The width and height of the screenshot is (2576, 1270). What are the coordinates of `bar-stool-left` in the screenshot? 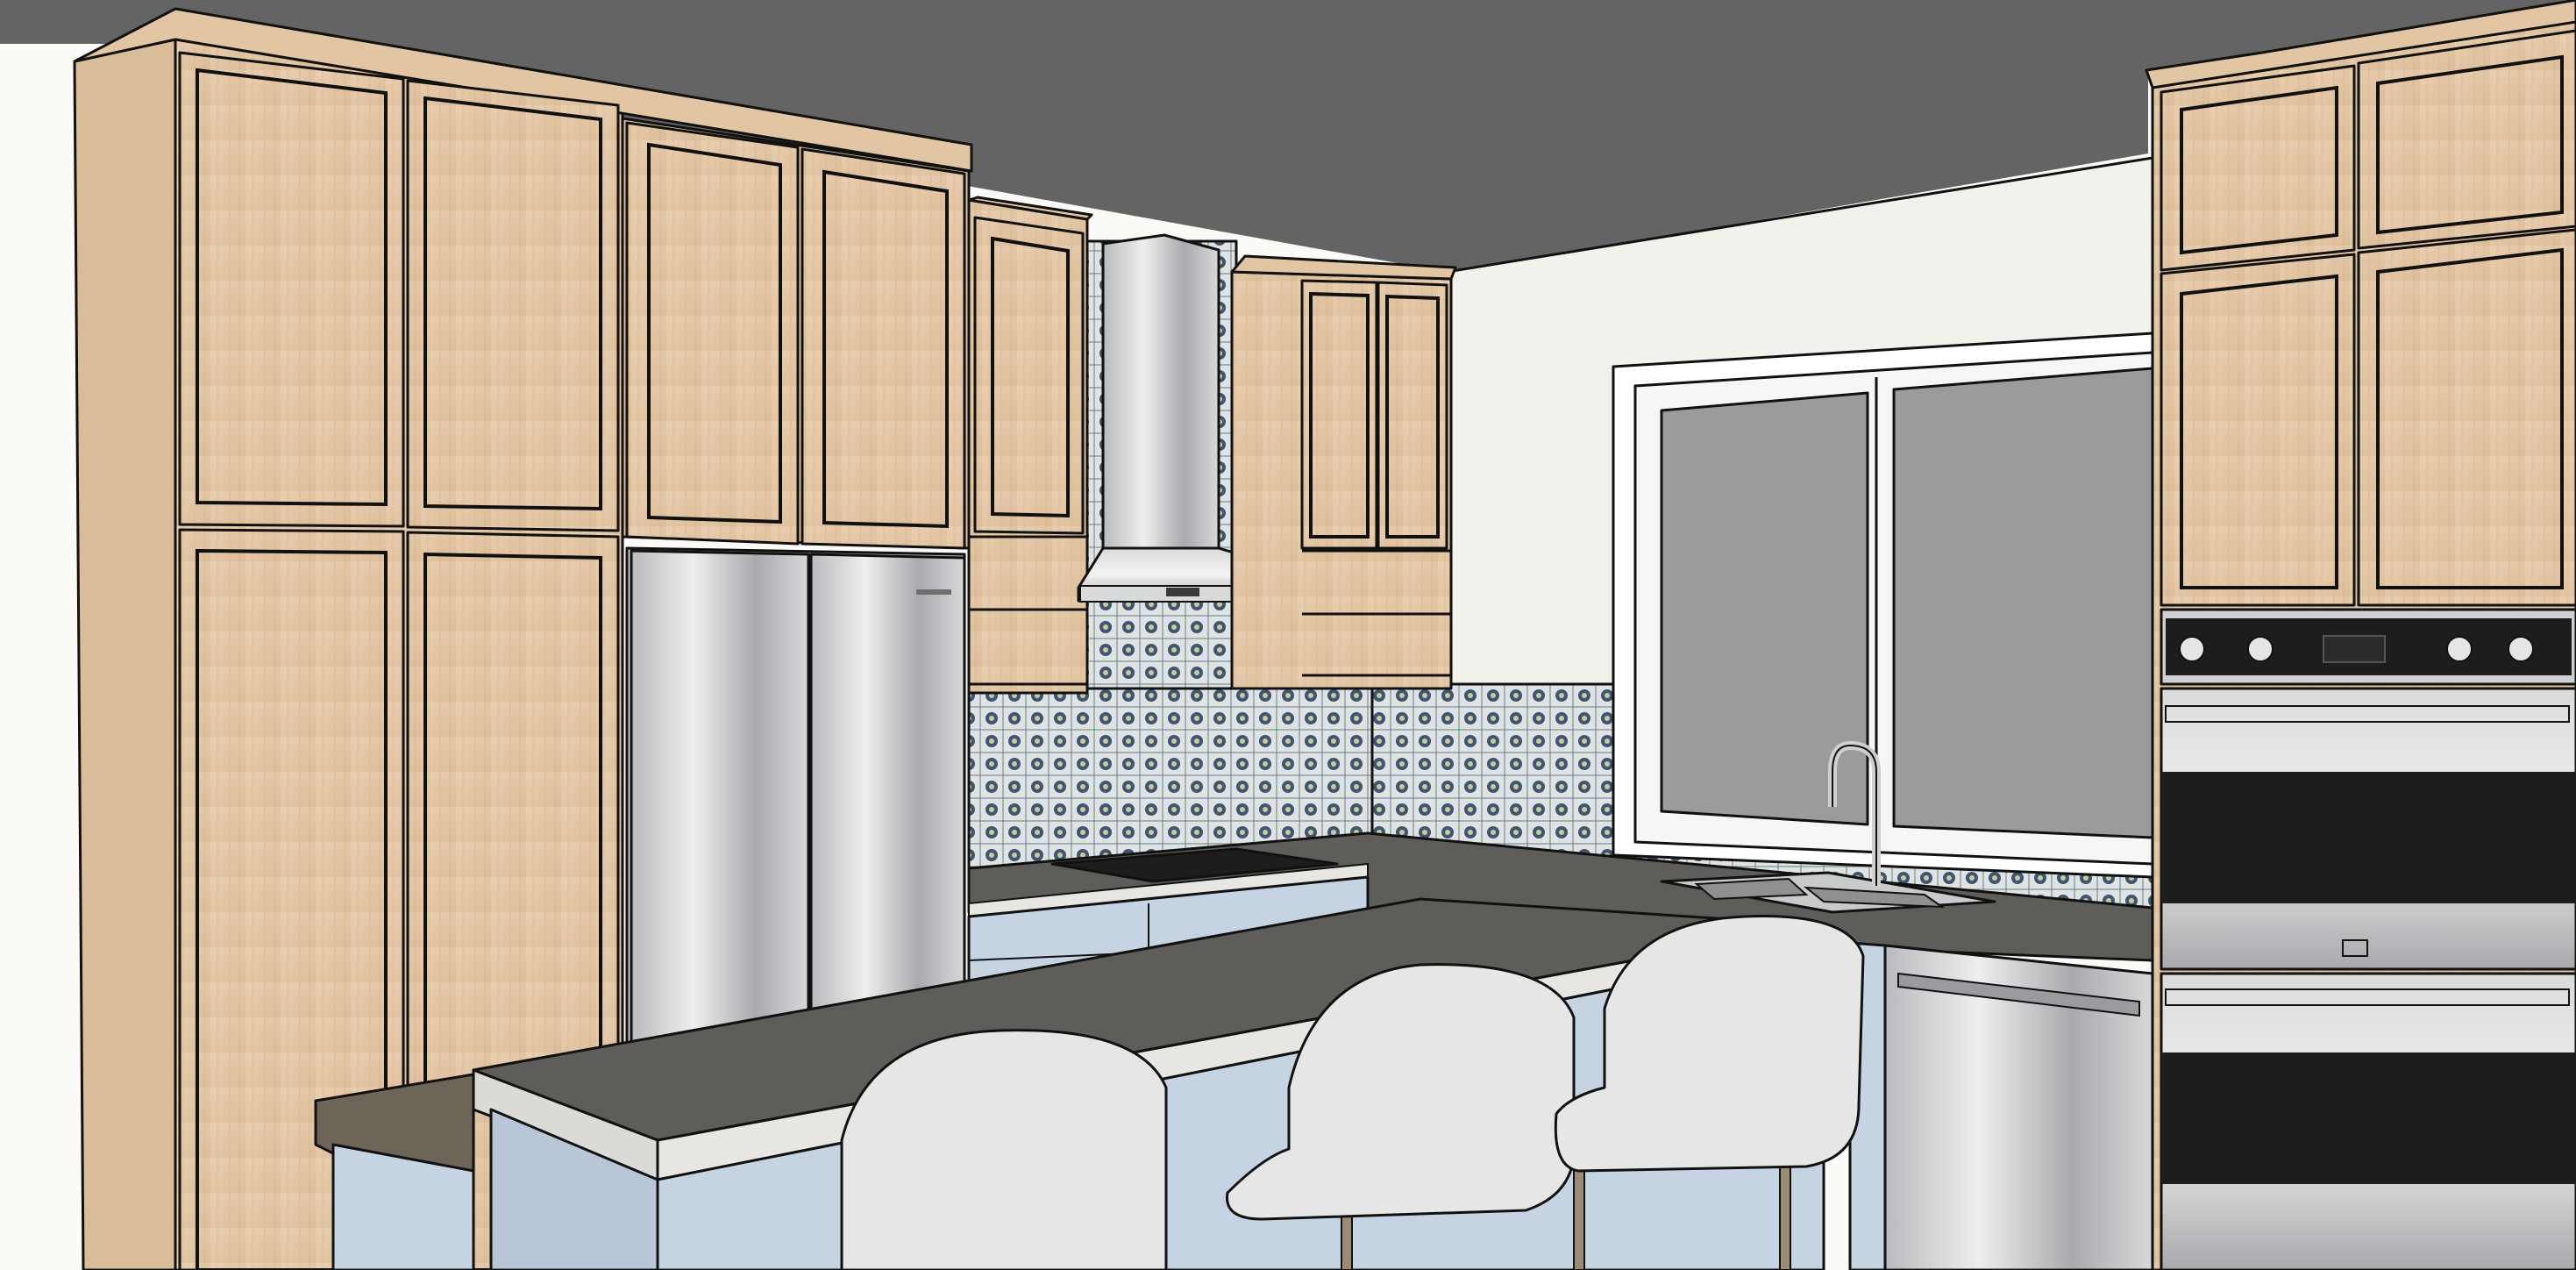 It's located at (1004, 1149).